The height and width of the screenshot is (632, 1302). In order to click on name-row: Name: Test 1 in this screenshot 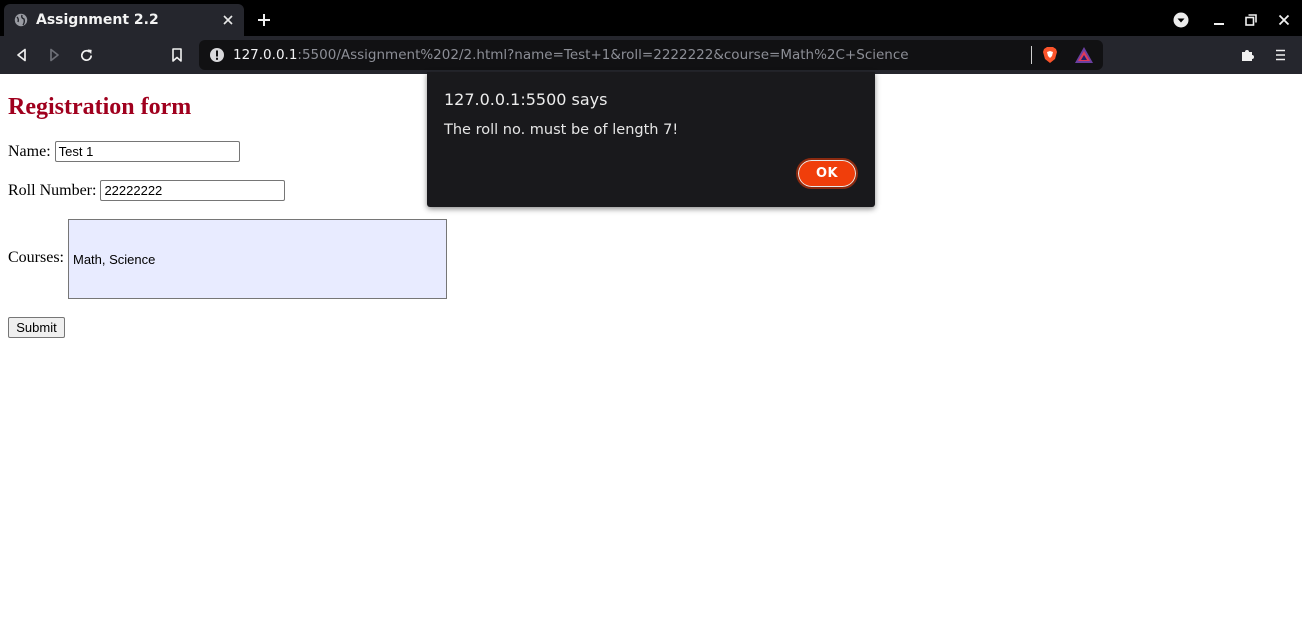, I will do `click(124, 151)`.